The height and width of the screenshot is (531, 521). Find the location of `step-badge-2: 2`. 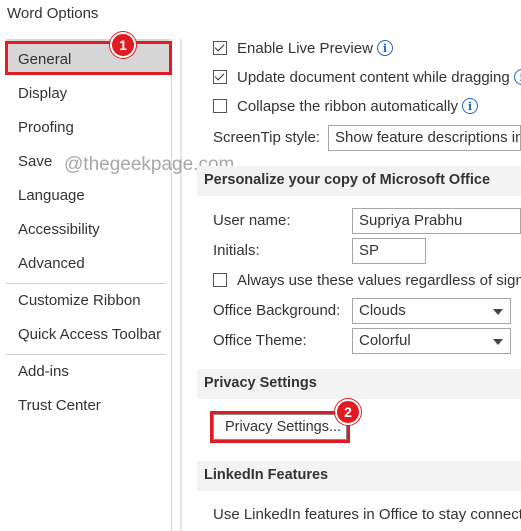

step-badge-2: 2 is located at coordinates (348, 412).